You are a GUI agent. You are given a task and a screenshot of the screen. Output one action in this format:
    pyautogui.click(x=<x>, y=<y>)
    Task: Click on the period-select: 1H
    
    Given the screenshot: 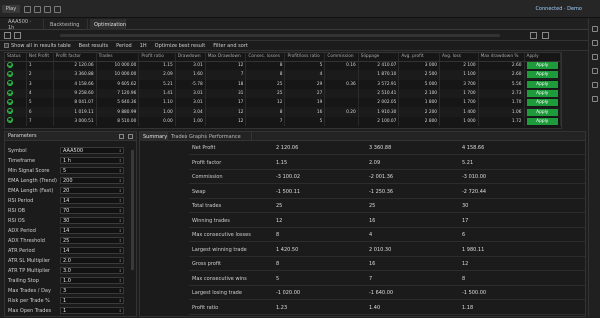 What is the action you would take?
    pyautogui.click(x=143, y=46)
    